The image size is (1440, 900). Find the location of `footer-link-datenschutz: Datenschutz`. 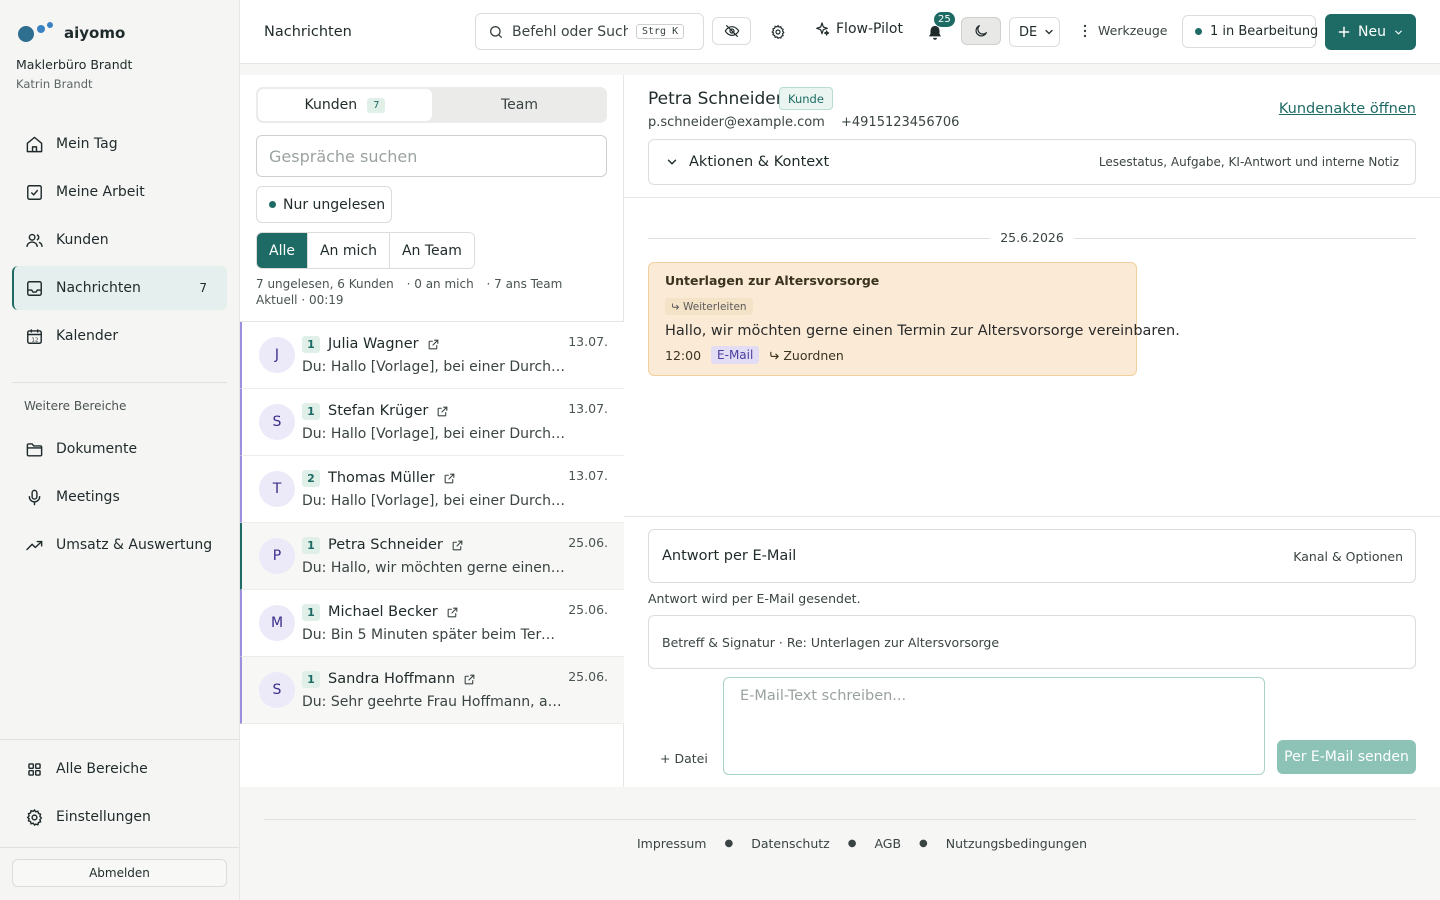

footer-link-datenschutz: Datenschutz is located at coordinates (790, 843).